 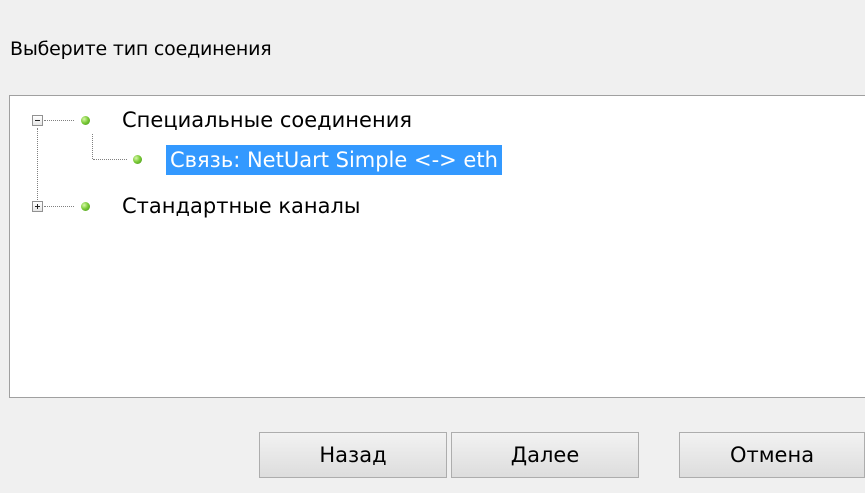 What do you see at coordinates (267, 120) in the screenshot?
I see `tree-node-label: Специальные соединения` at bounding box center [267, 120].